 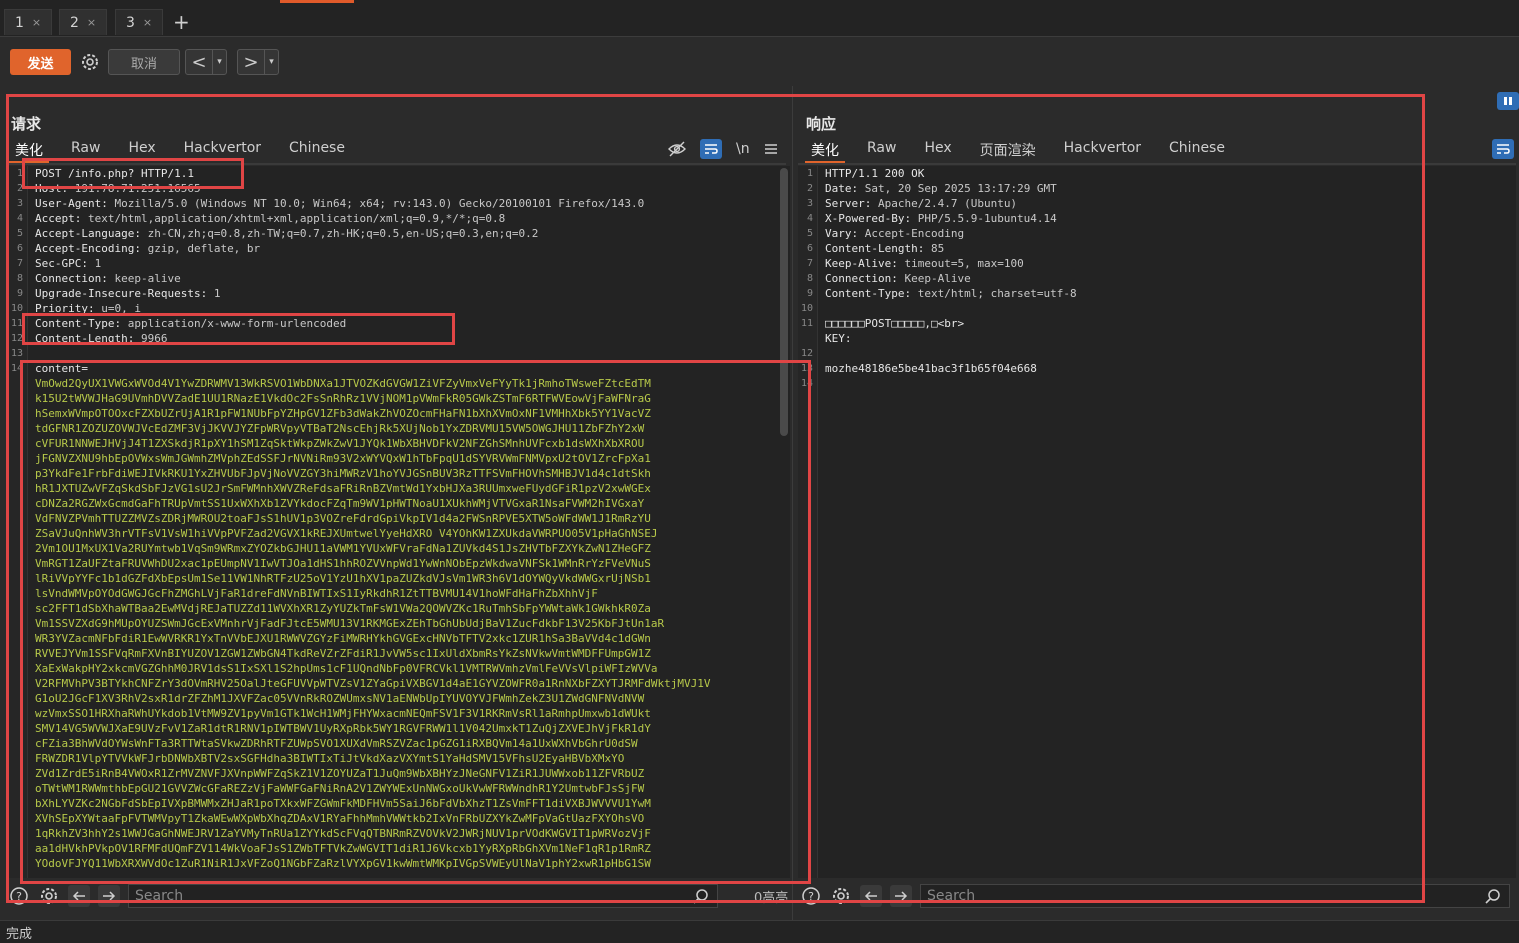 What do you see at coordinates (677, 149) in the screenshot?
I see `eye-off-icon` at bounding box center [677, 149].